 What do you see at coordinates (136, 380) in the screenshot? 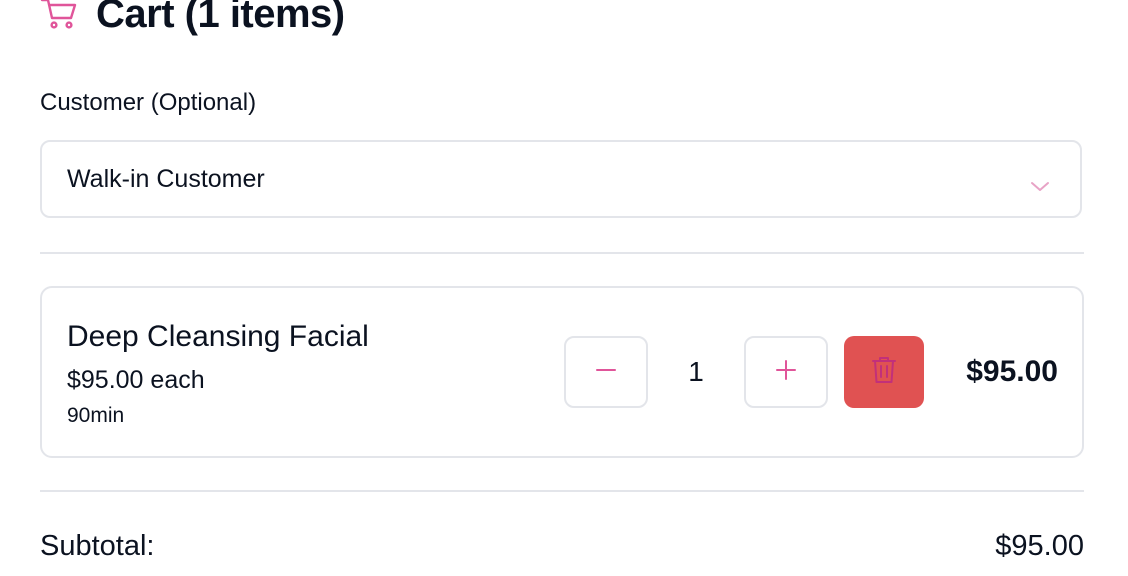
I see `item-unit-price: $95.00 each` at bounding box center [136, 380].